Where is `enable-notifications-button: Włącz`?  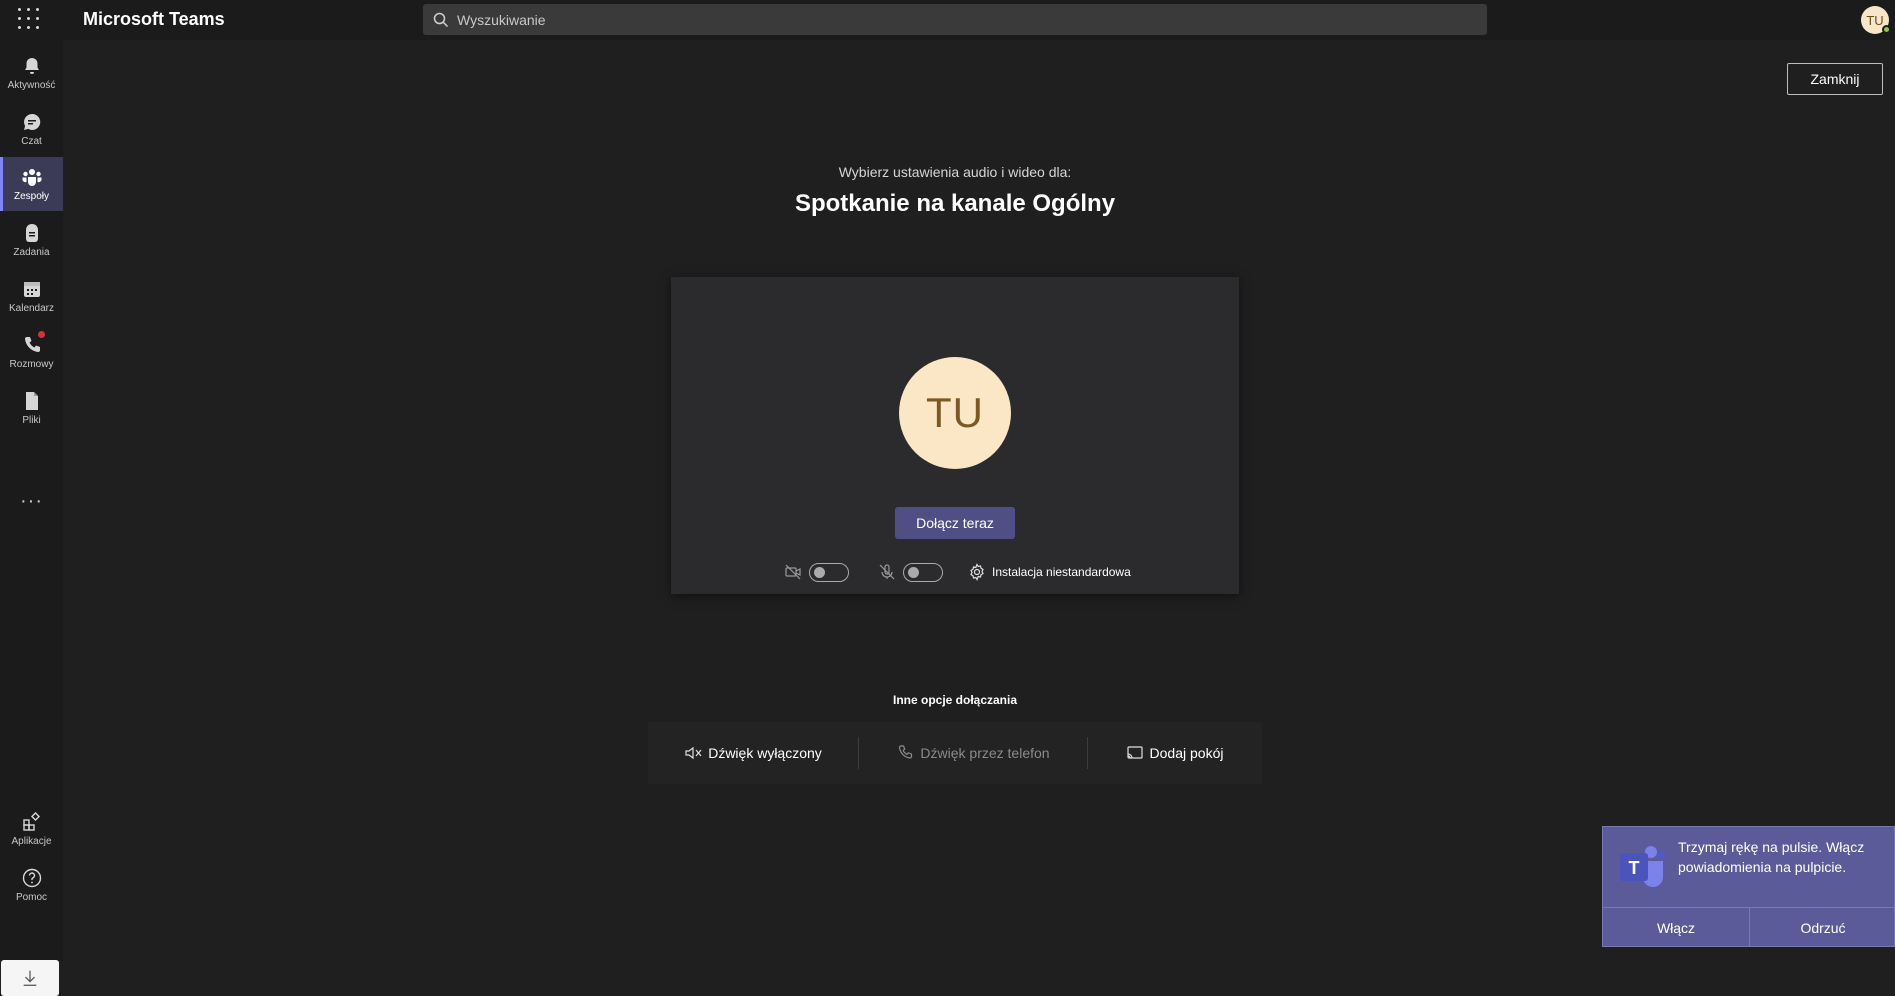 enable-notifications-button: Włącz is located at coordinates (1676, 927).